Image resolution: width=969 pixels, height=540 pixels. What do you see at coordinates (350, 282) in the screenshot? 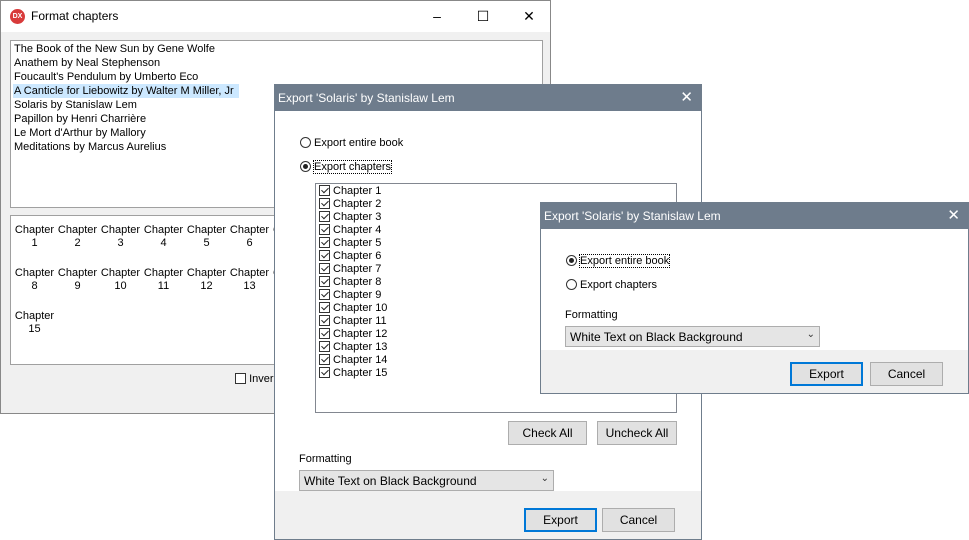
I see `chapter-check-item: Chapter 8` at bounding box center [350, 282].